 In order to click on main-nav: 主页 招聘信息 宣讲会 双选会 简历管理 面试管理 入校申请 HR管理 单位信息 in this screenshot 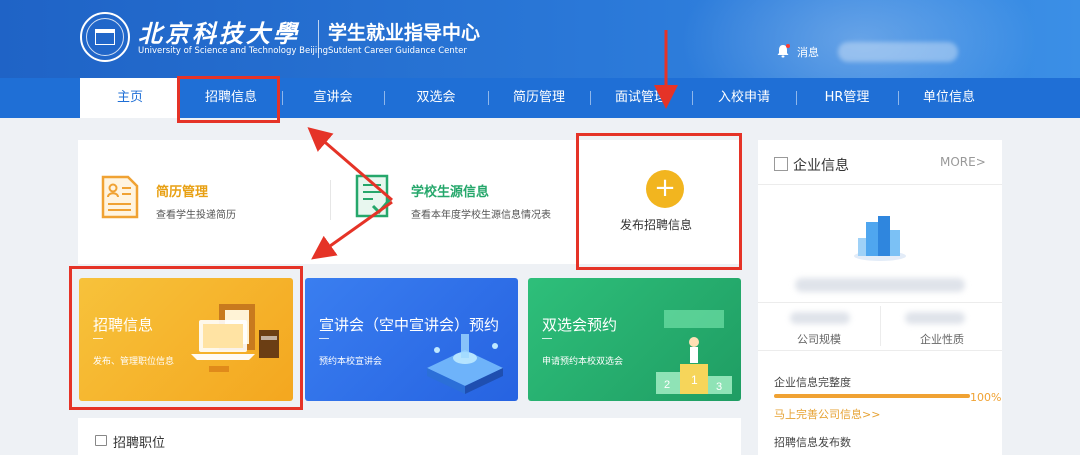, I will do `click(540, 98)`.